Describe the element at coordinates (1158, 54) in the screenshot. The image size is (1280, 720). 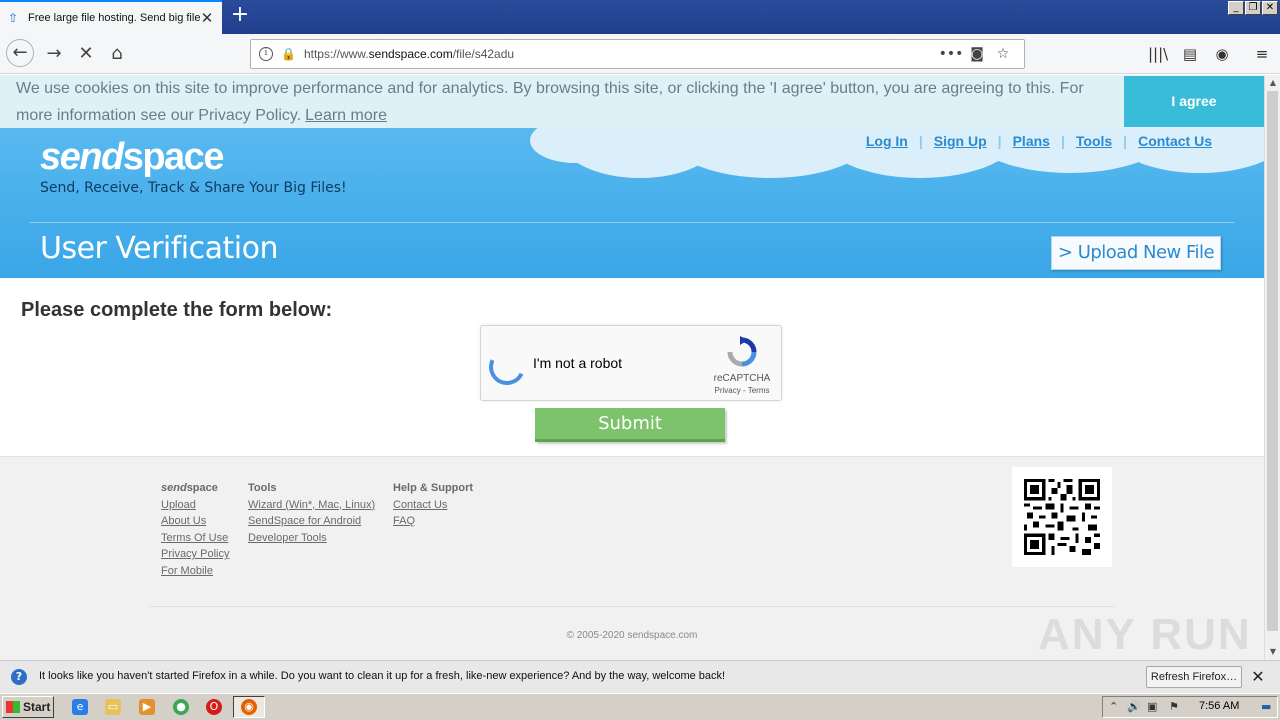
I see `library-icon: |||\` at that location.